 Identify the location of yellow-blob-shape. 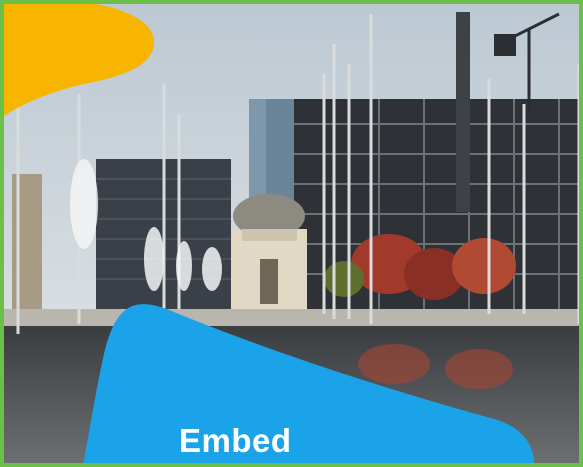
(79, 60).